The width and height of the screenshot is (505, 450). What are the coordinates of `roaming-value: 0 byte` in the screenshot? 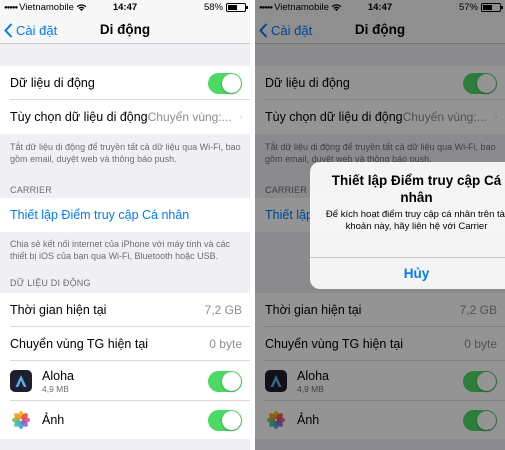 It's located at (225, 344).